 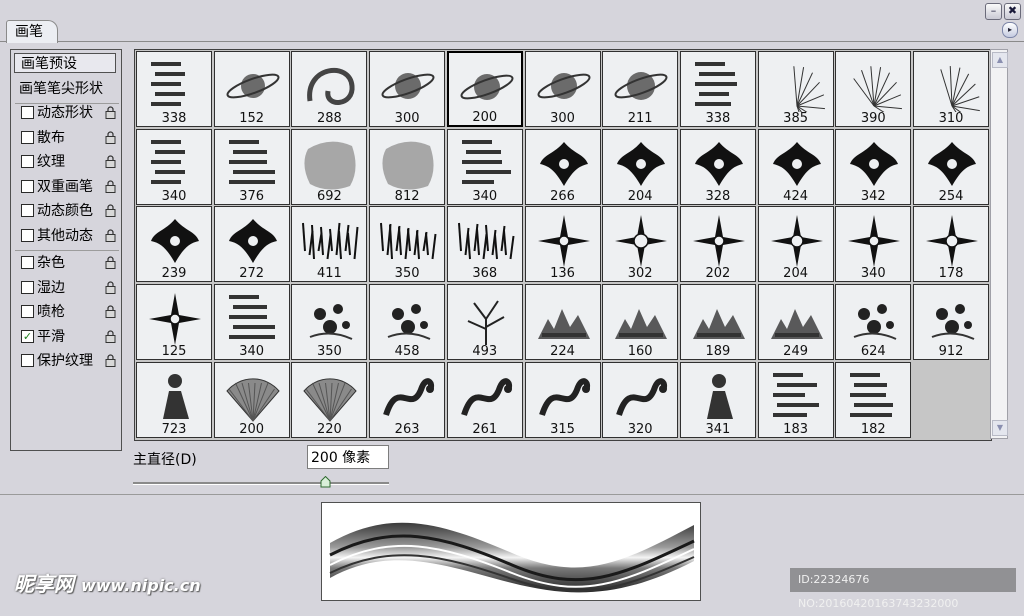 What do you see at coordinates (261, 483) in the screenshot?
I see `diameter-slider-track` at bounding box center [261, 483].